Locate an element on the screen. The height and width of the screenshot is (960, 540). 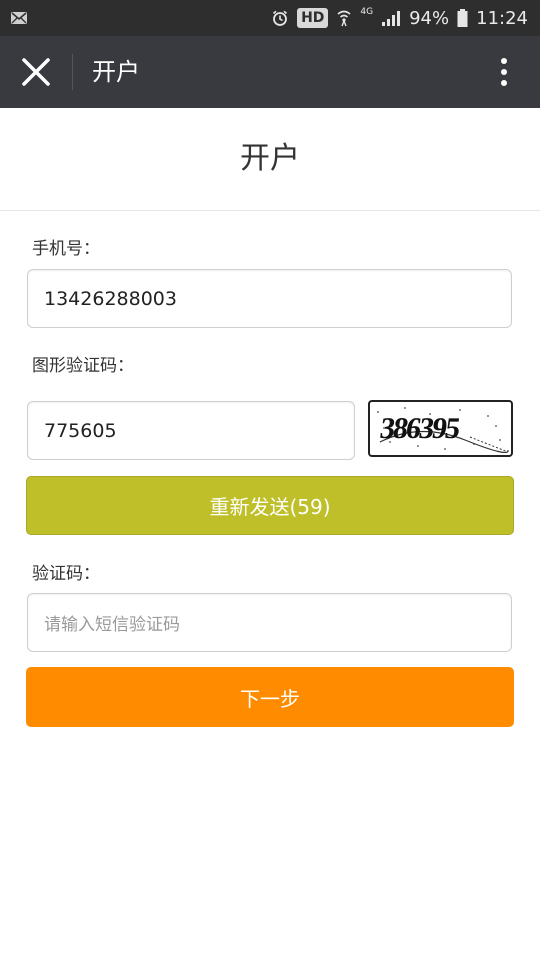
title-divider is located at coordinates (72, 72).